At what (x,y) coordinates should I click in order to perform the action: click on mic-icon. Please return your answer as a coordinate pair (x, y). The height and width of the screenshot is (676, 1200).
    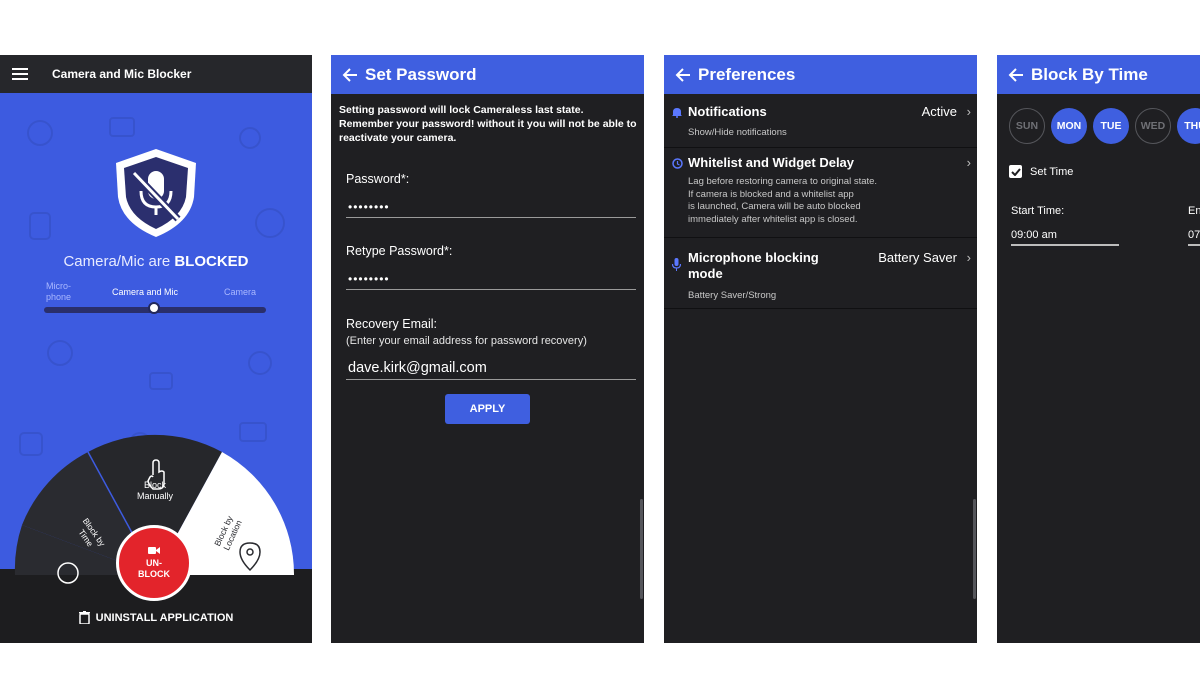
    Looking at the image, I should click on (676, 264).